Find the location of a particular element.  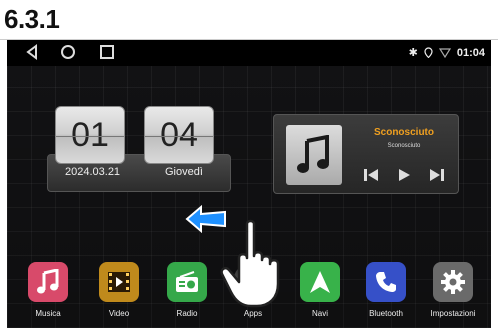

app-musica: Musica is located at coordinates (48, 290).